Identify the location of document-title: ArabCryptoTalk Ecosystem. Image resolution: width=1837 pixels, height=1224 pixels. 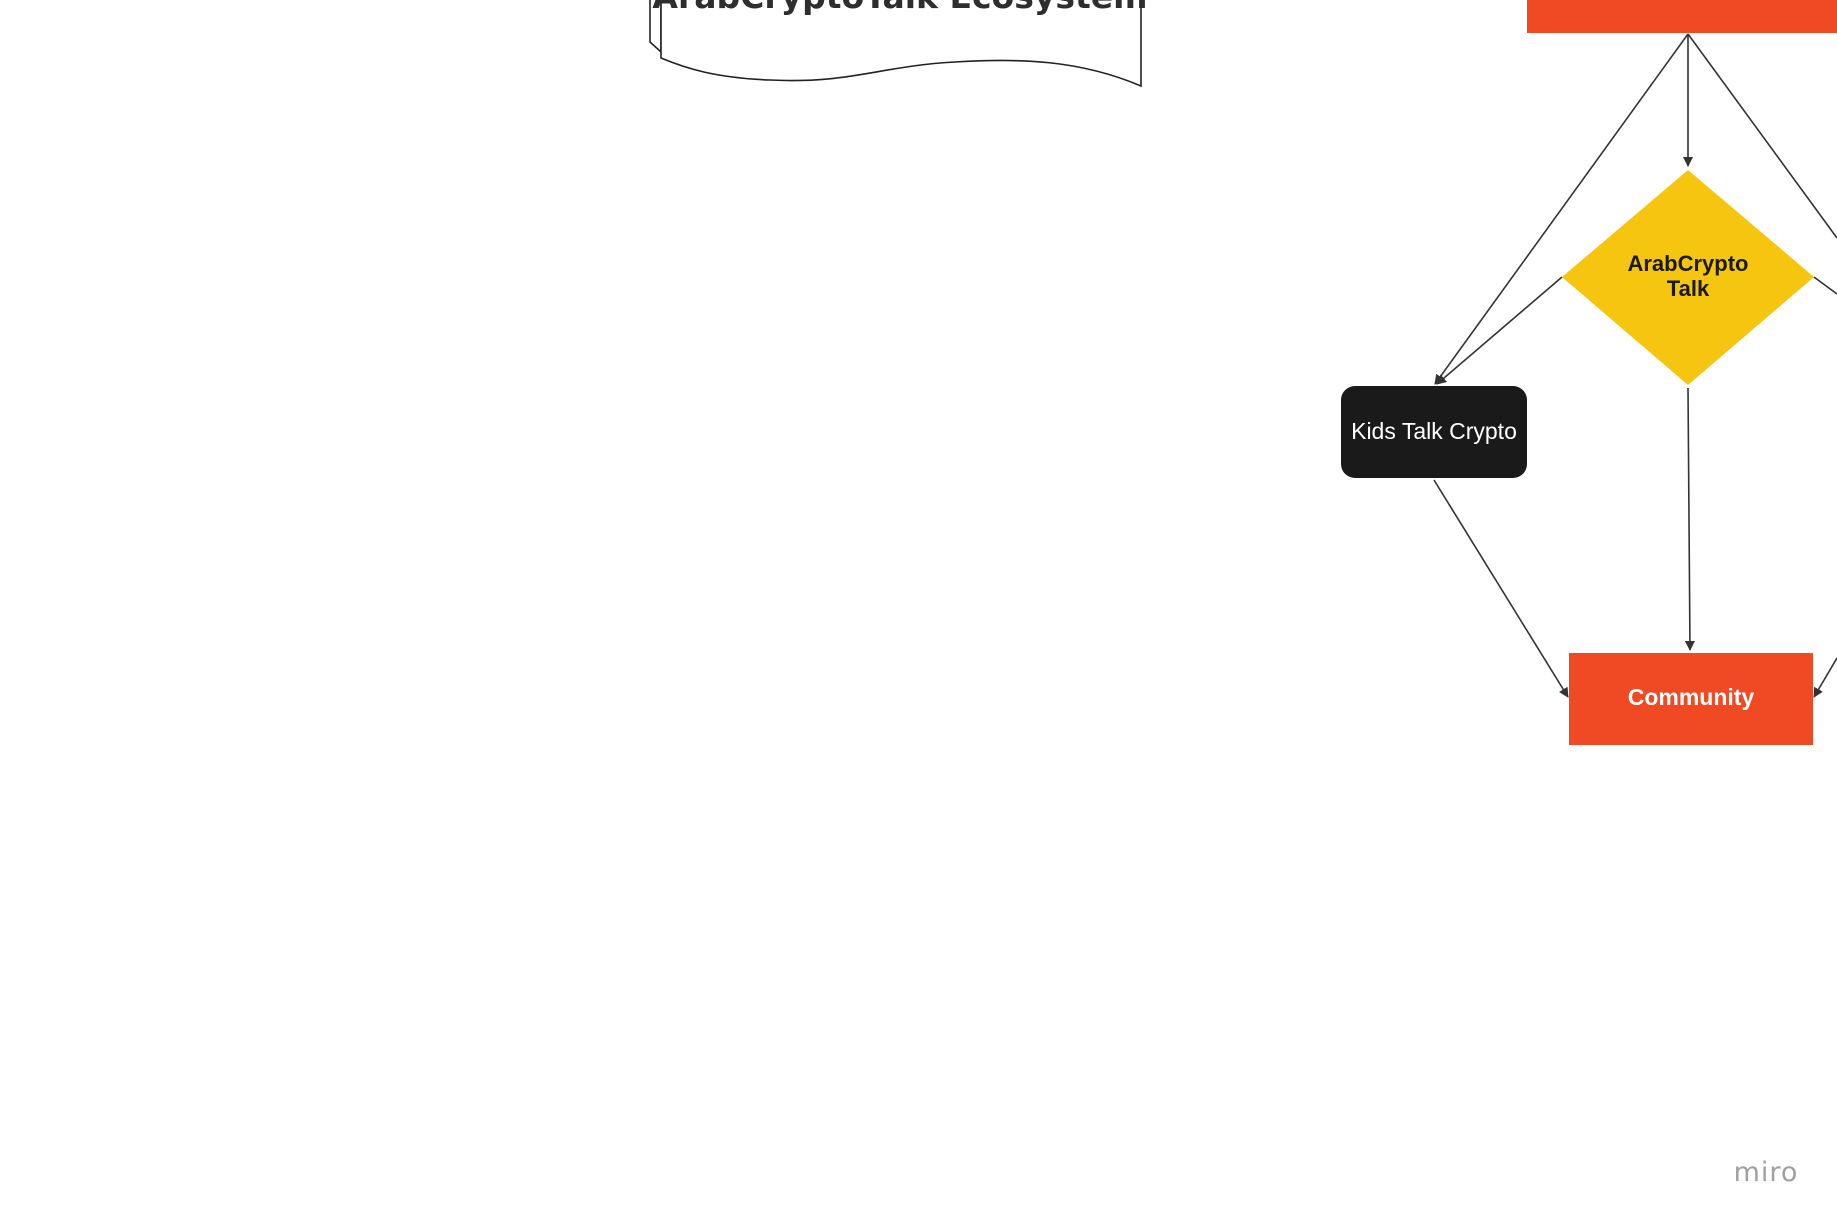
(899, 8).